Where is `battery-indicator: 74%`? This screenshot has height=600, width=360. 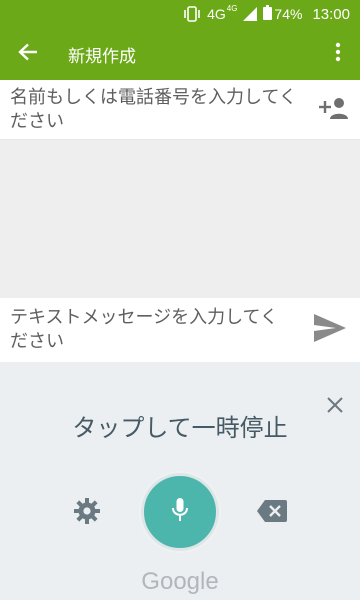 battery-indicator: 74% is located at coordinates (282, 14).